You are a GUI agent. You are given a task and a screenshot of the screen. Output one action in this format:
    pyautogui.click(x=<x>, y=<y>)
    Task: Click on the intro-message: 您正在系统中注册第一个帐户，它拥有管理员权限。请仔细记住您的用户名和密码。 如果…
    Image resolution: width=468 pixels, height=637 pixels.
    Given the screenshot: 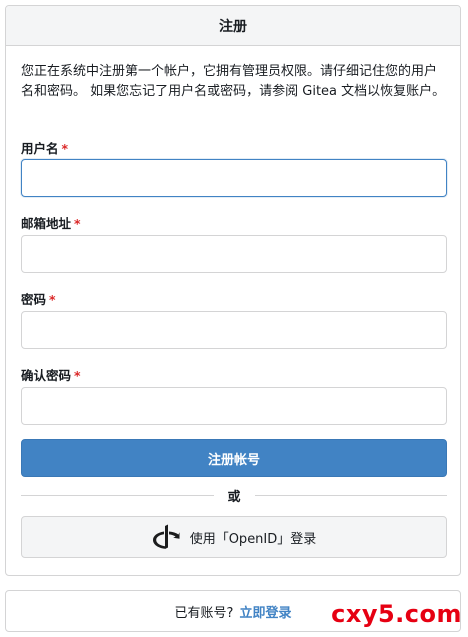 What is the action you would take?
    pyautogui.click(x=233, y=81)
    